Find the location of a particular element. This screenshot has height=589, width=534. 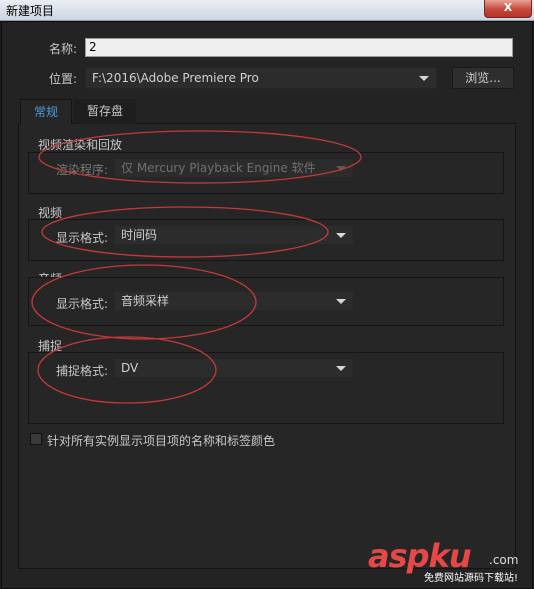

watermark-logo: aspku .com 免费网站源码下载站! is located at coordinates (449, 561).